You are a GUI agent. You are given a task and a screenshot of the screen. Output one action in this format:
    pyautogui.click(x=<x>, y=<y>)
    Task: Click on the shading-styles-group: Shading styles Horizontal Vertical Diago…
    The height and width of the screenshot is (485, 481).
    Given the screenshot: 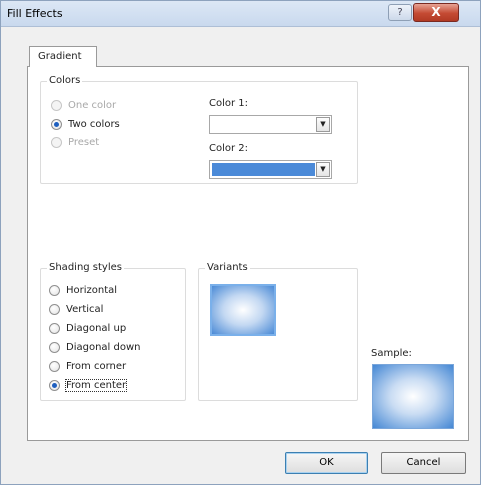 What is the action you would take?
    pyautogui.click(x=113, y=331)
    